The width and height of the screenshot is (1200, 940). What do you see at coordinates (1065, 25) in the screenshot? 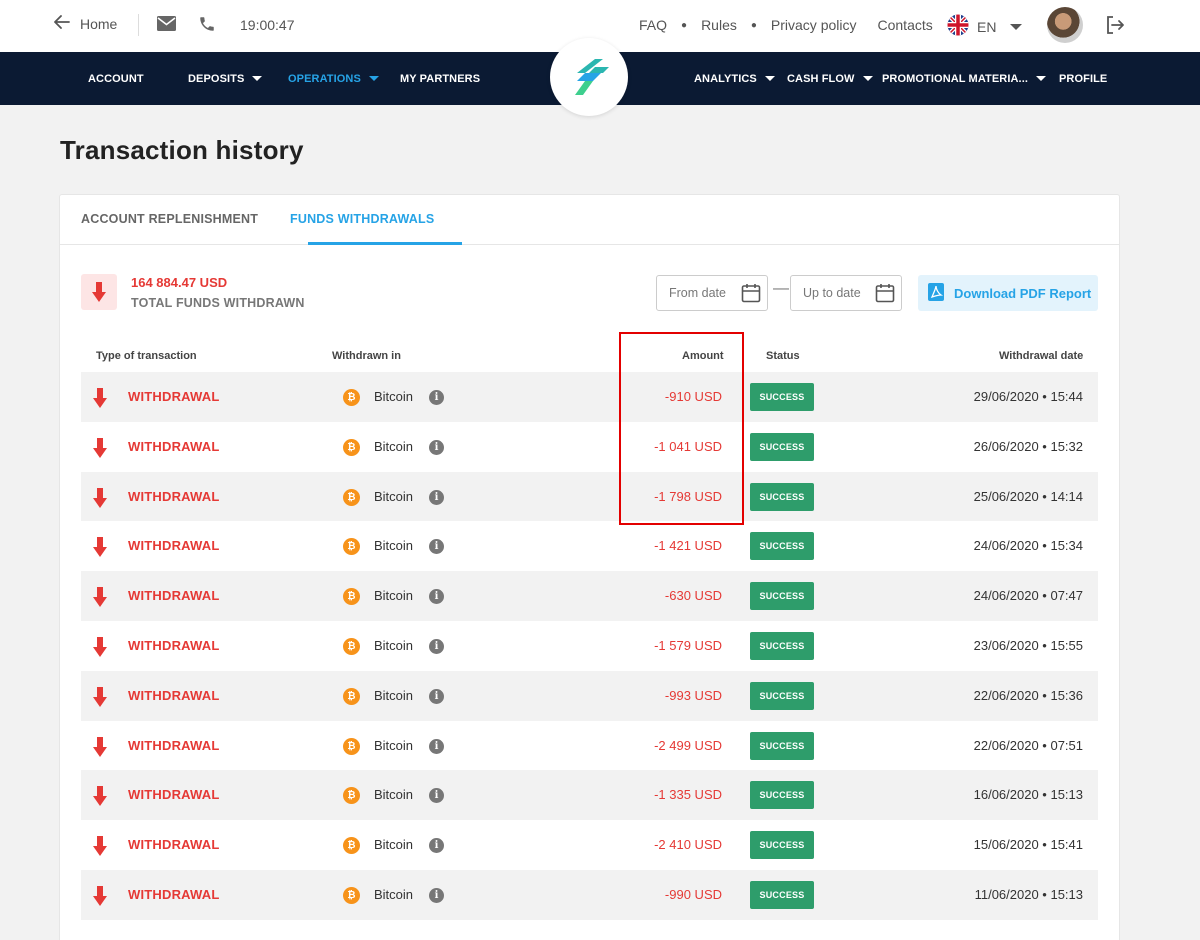
I see `avatar` at bounding box center [1065, 25].